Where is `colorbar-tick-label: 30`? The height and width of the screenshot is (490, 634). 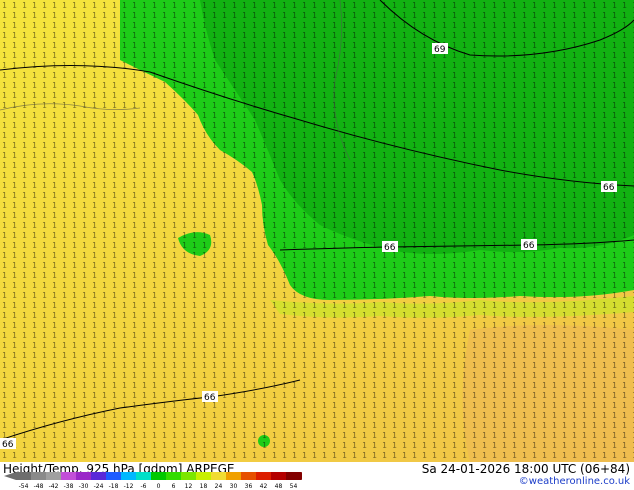
colorbar-tick-label: 30 is located at coordinates (234, 486).